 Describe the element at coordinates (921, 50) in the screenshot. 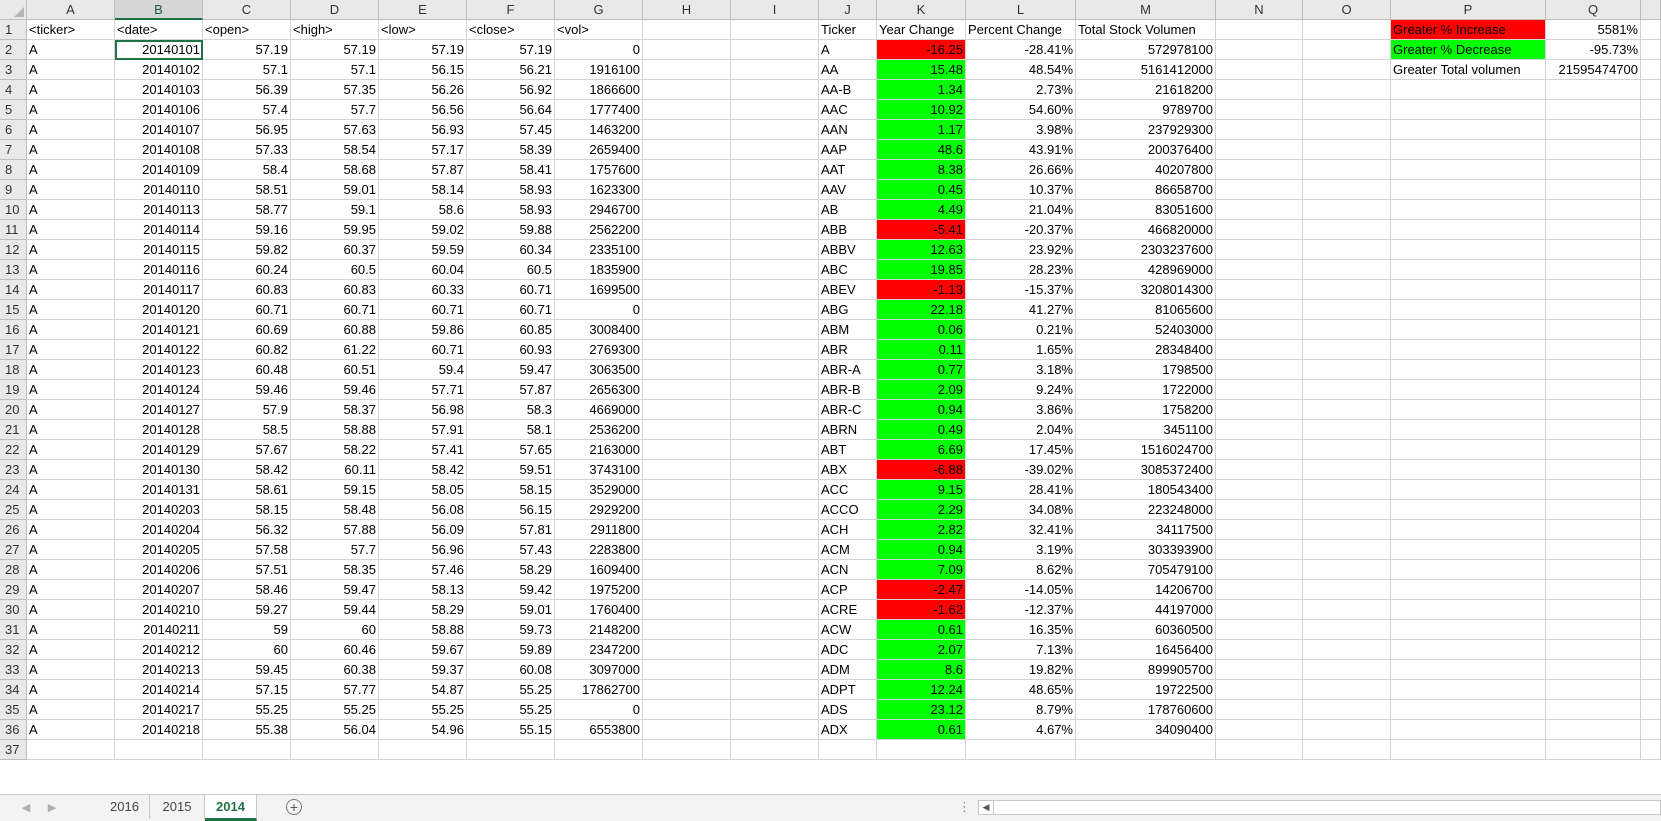

I see `cell-k2: -16.25` at that location.